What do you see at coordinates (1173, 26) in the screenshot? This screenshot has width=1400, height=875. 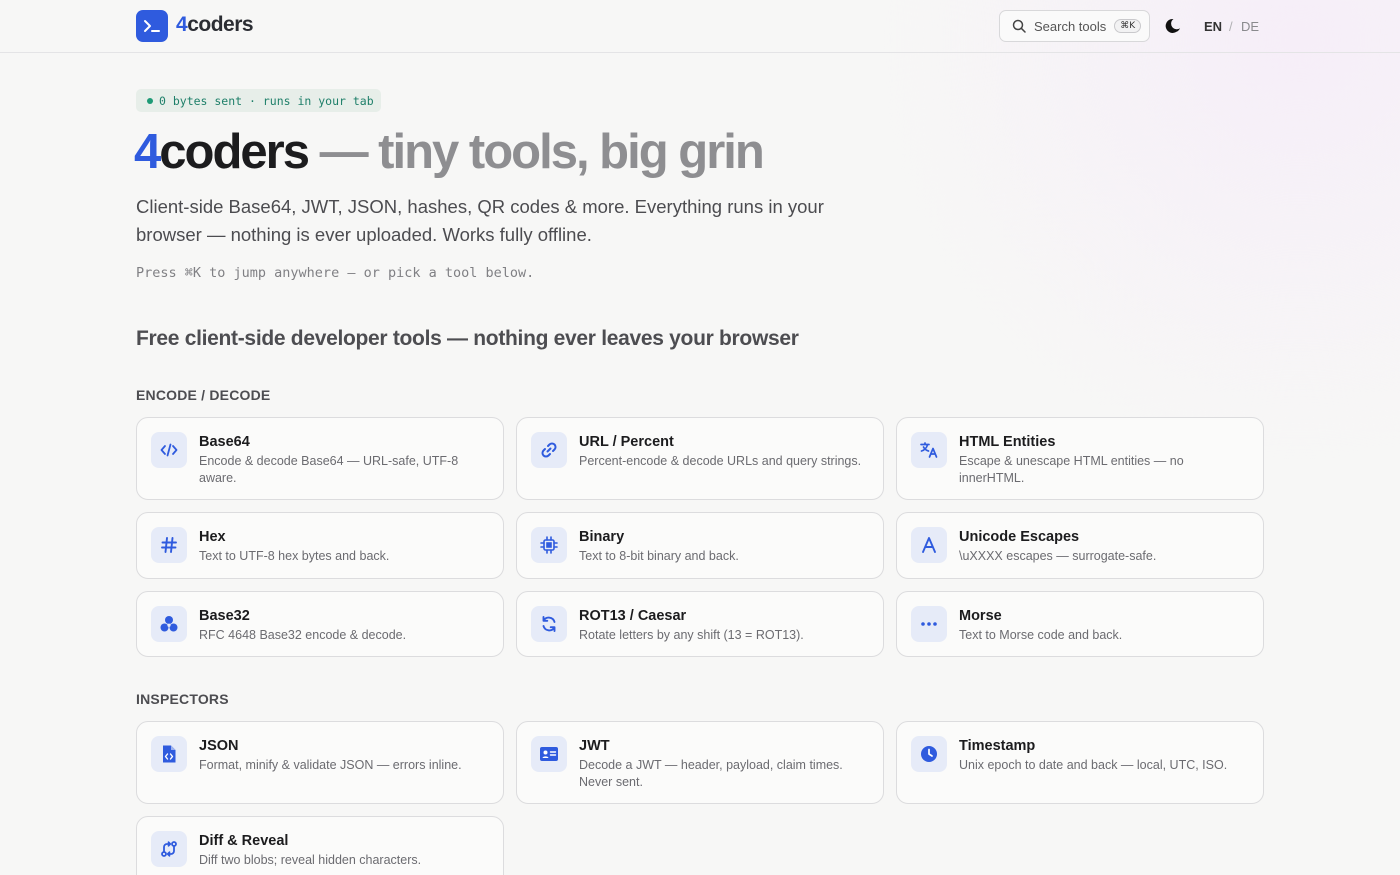 I see `theme-toggle-moon-icon` at bounding box center [1173, 26].